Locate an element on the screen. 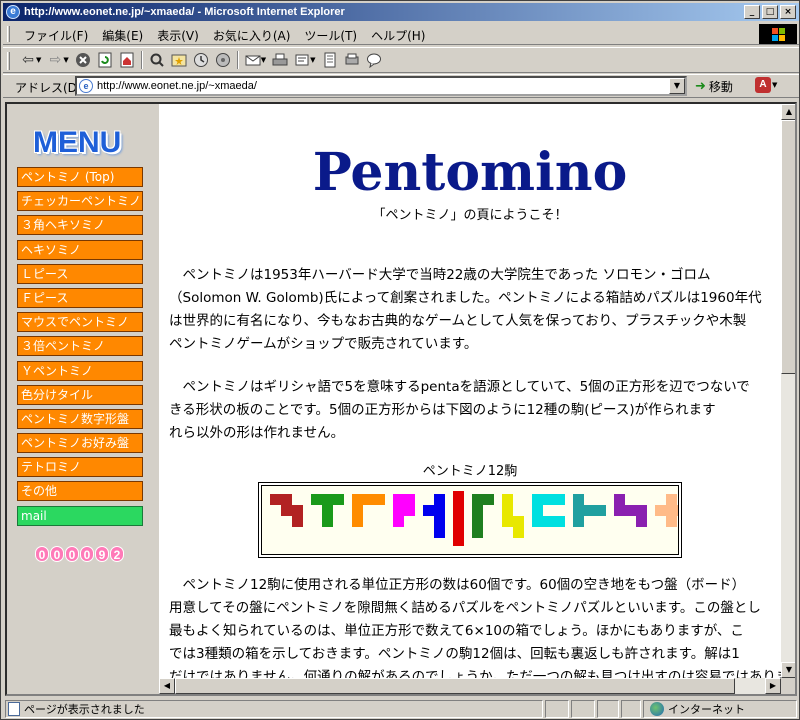  menu-help: ヘルプ(H) is located at coordinates (398, 35).